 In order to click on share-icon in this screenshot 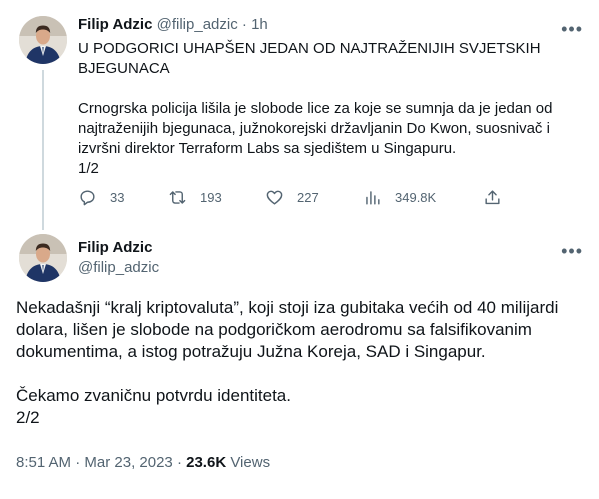, I will do `click(492, 197)`.